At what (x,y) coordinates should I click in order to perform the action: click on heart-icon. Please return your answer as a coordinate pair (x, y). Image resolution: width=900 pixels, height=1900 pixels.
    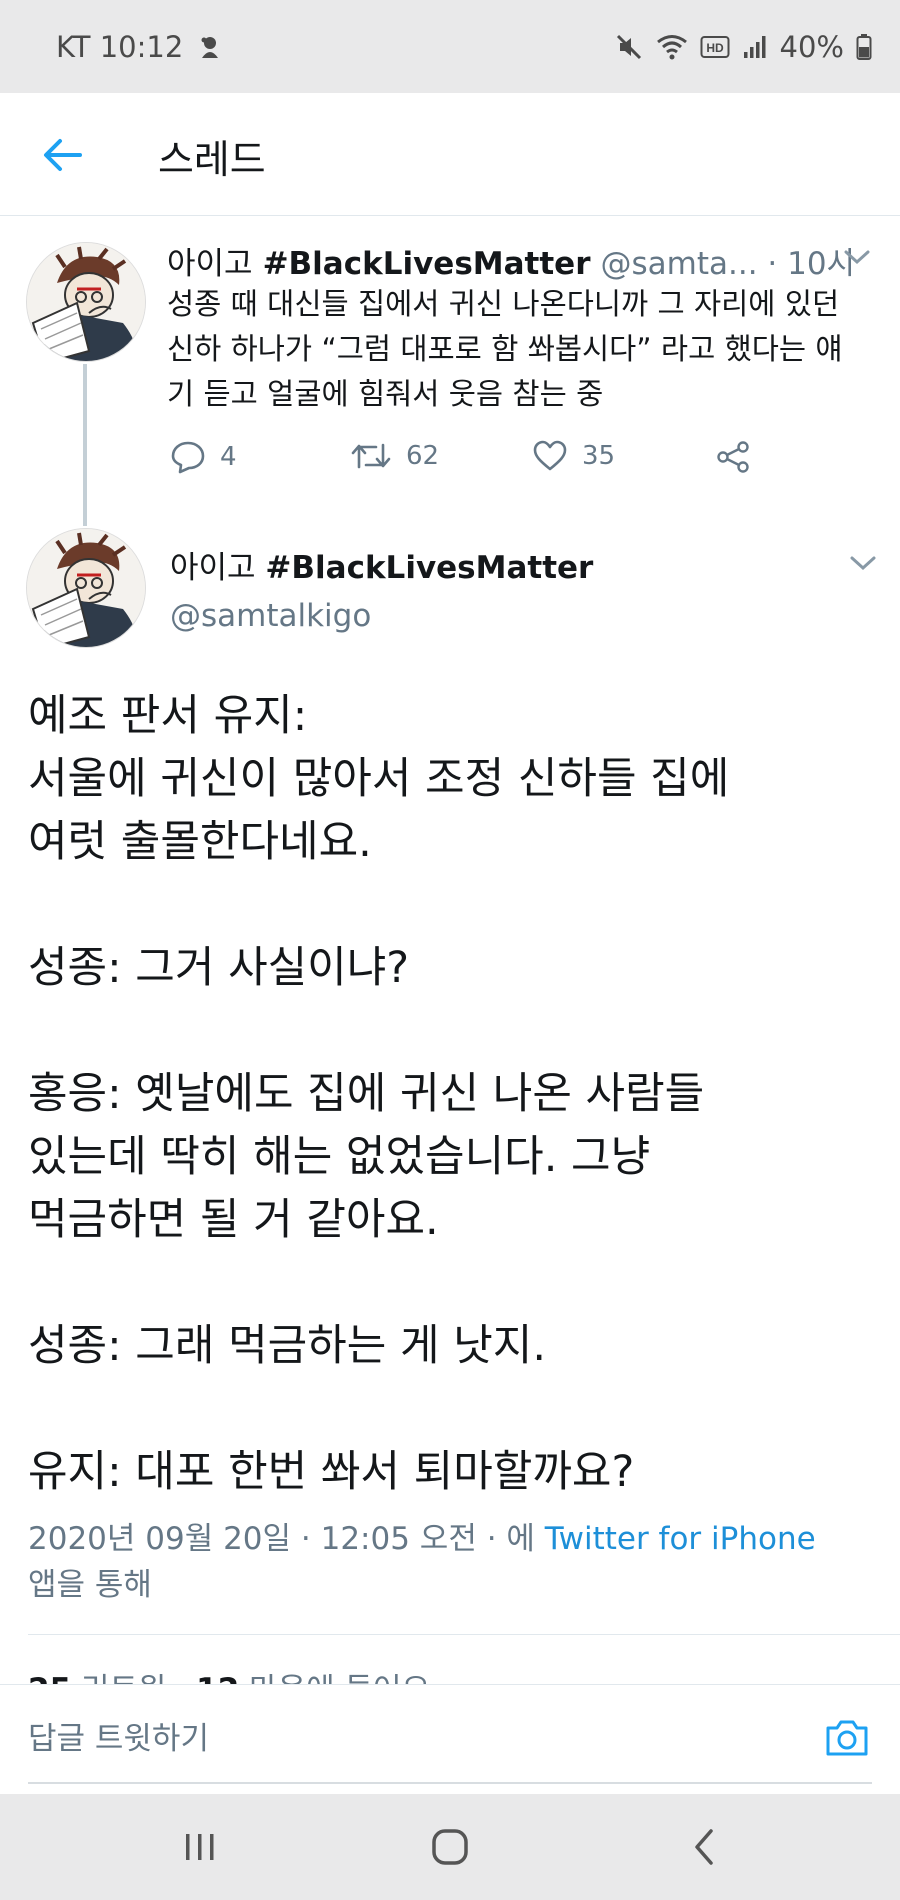
    Looking at the image, I should click on (550, 455).